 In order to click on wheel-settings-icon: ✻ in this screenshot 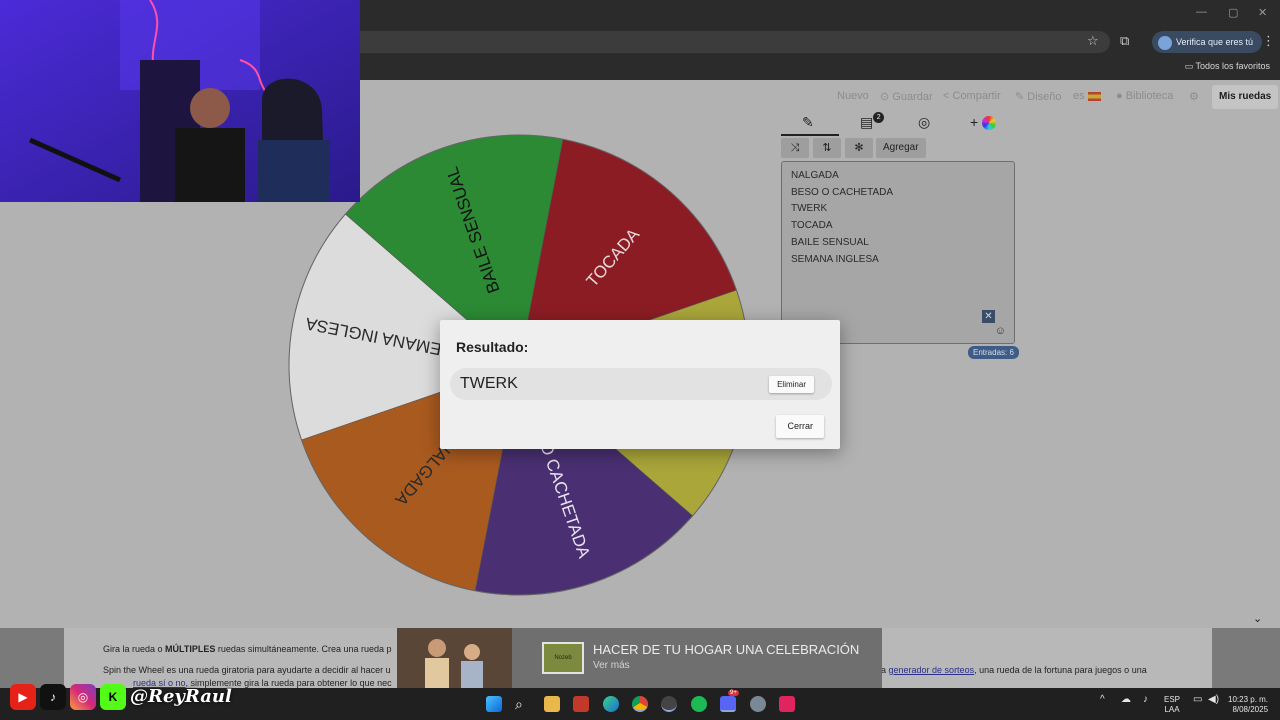, I will do `click(859, 148)`.